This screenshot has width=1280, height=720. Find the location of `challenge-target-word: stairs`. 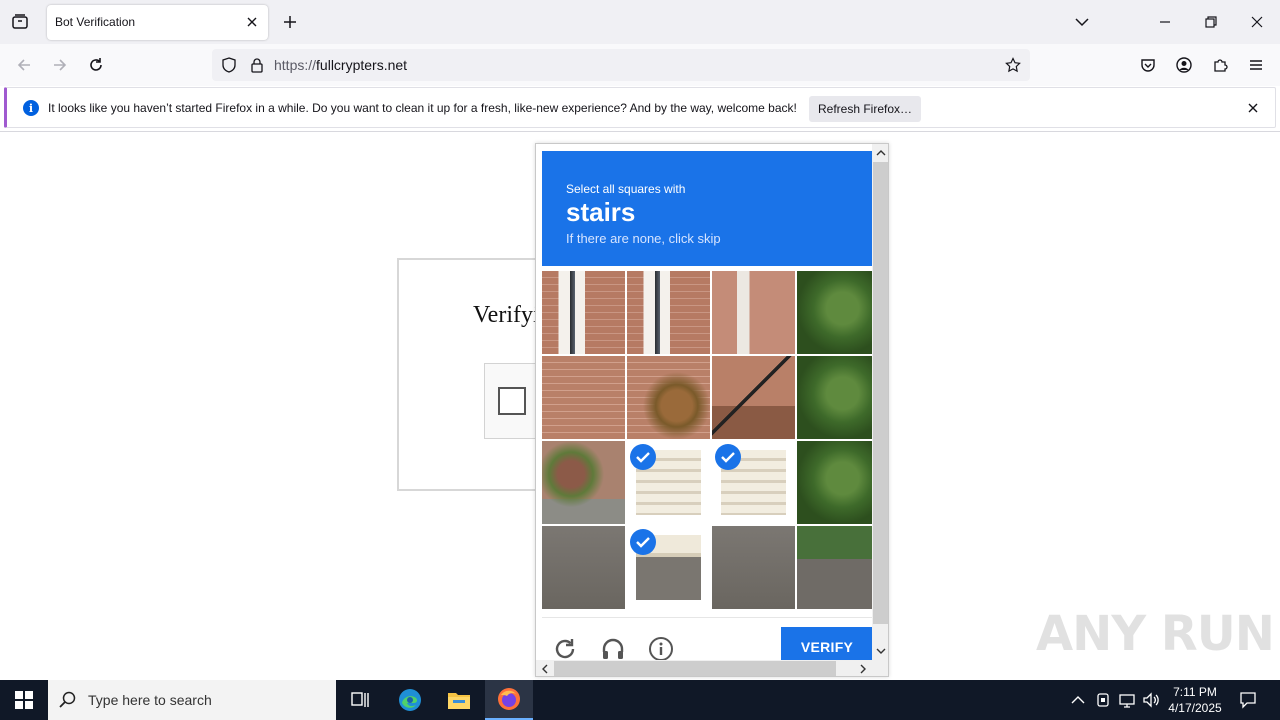

challenge-target-word: stairs is located at coordinates (601, 212).